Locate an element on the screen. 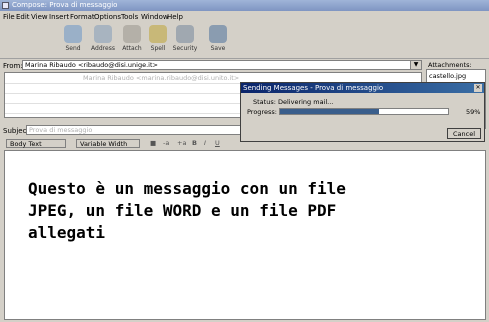 Image resolution: width=489 pixels, height=322 pixels. font-smaller-icon: -a is located at coordinates (166, 143).